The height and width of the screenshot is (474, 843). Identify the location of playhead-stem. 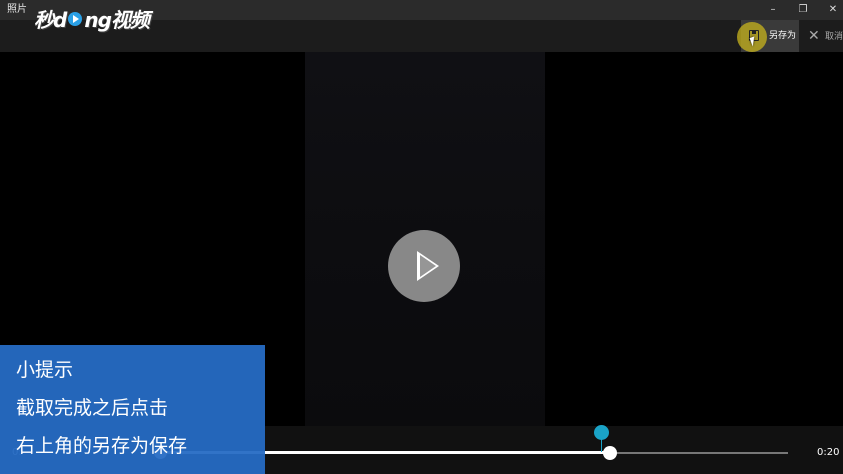
(601, 445).